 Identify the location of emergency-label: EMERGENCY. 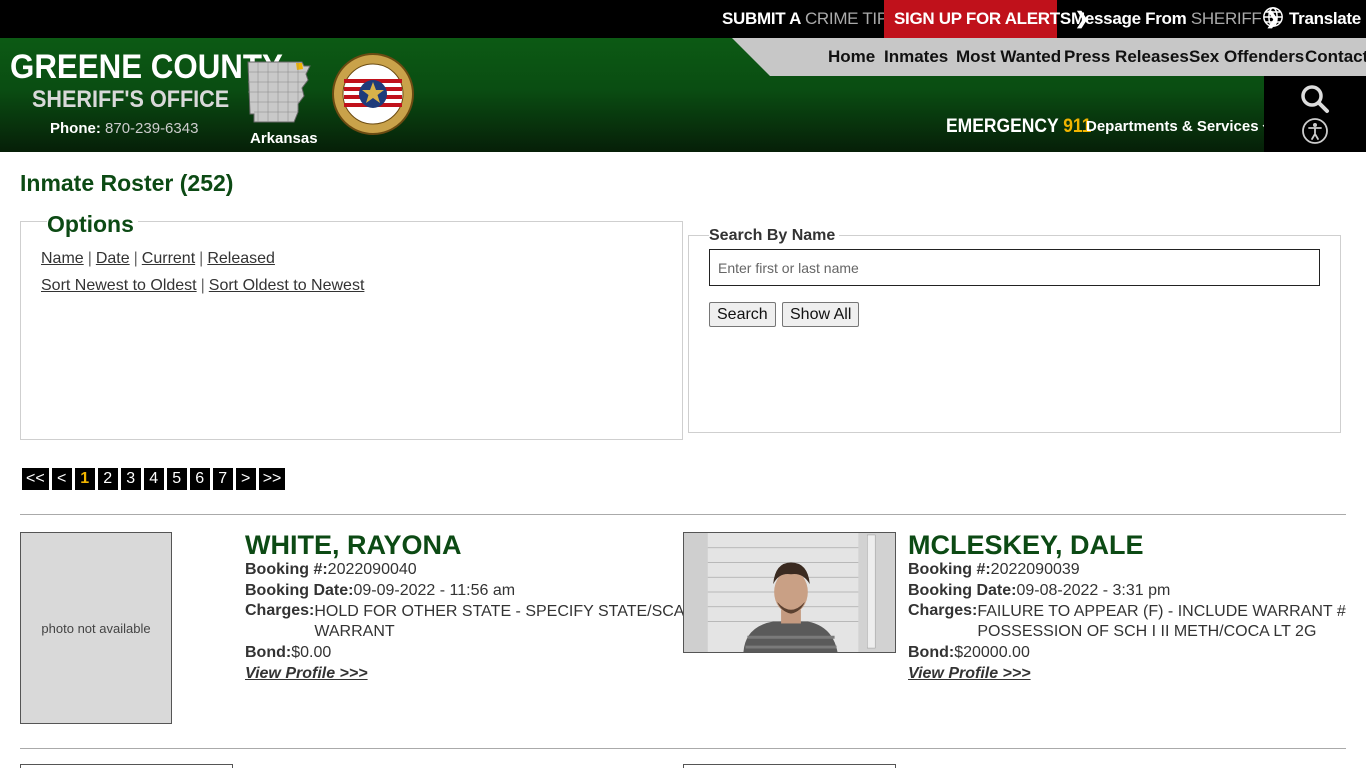
(1002, 126).